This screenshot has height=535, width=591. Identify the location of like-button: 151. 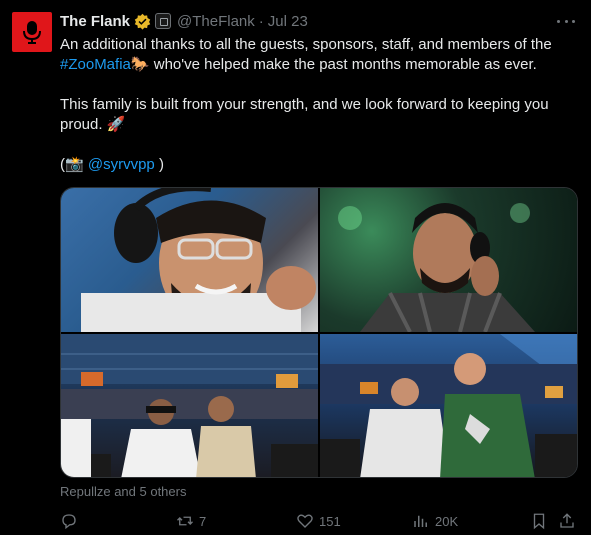
(318, 521).